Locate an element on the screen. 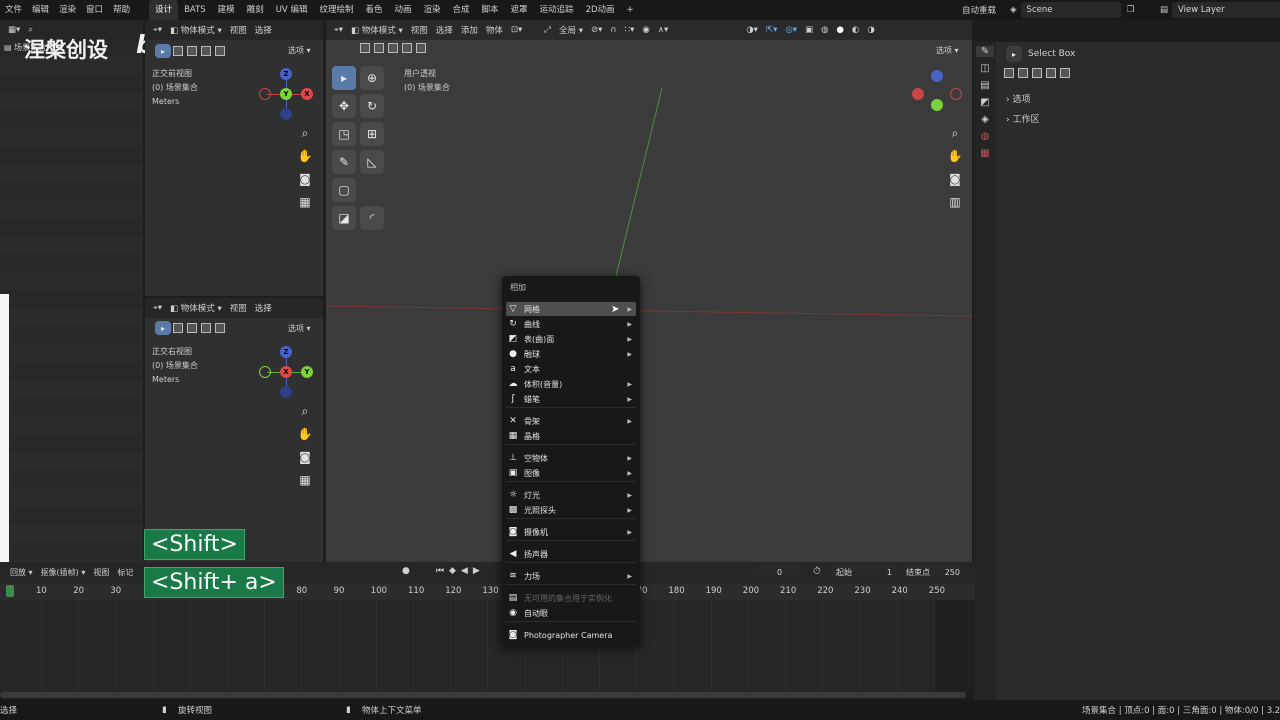 The height and width of the screenshot is (720, 1280). move-tool-icon: ✥ is located at coordinates (344, 106).